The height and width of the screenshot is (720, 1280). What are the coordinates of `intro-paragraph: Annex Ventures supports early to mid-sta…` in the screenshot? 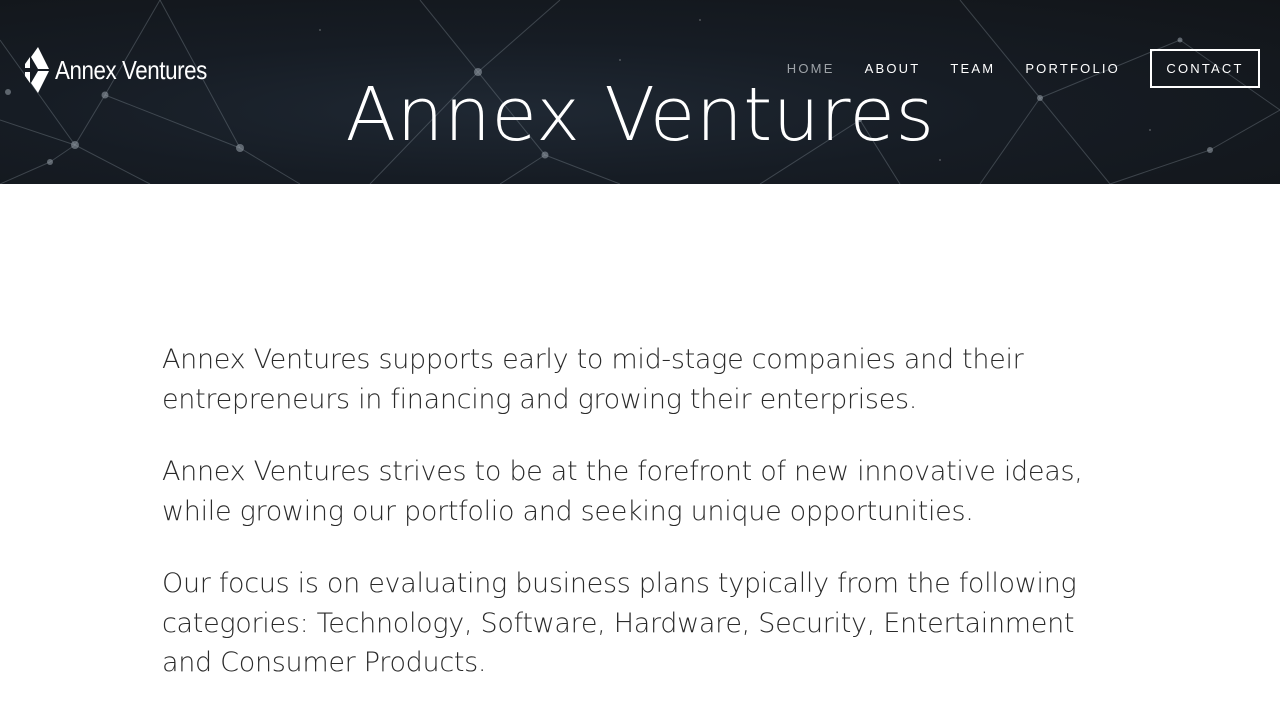 It's located at (593, 379).